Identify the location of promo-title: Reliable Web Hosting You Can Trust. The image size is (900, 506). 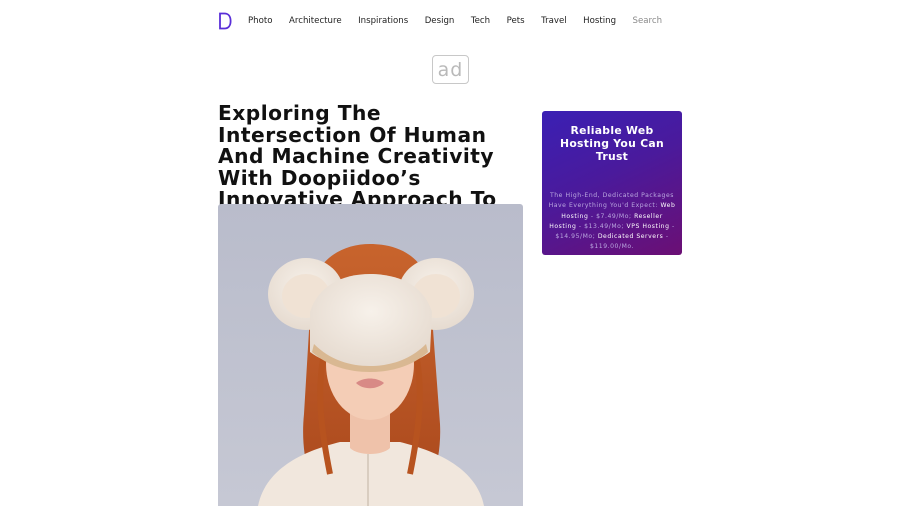
(611, 143).